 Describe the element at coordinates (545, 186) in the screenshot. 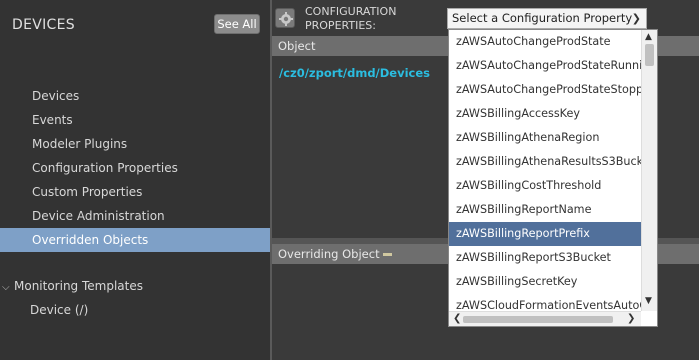

I see `dropdown-option: zAWSBillingCostThreshold` at that location.